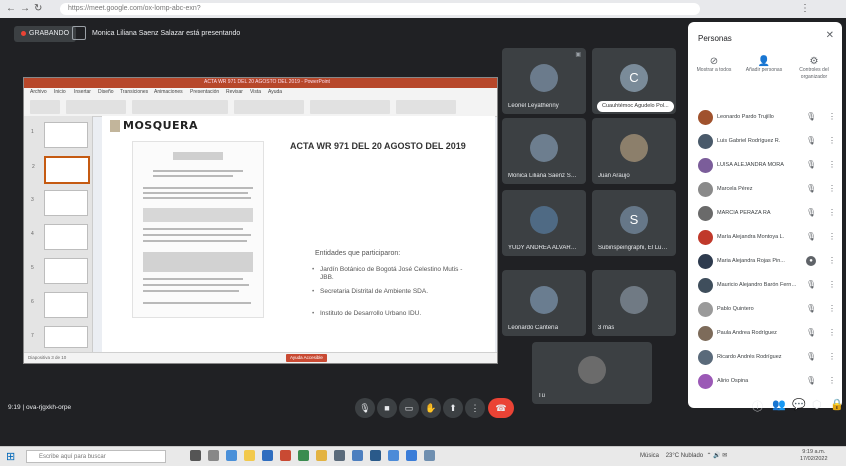 The height and width of the screenshot is (466, 846). What do you see at coordinates (321, 455) in the screenshot?
I see `chrome-icon` at bounding box center [321, 455].